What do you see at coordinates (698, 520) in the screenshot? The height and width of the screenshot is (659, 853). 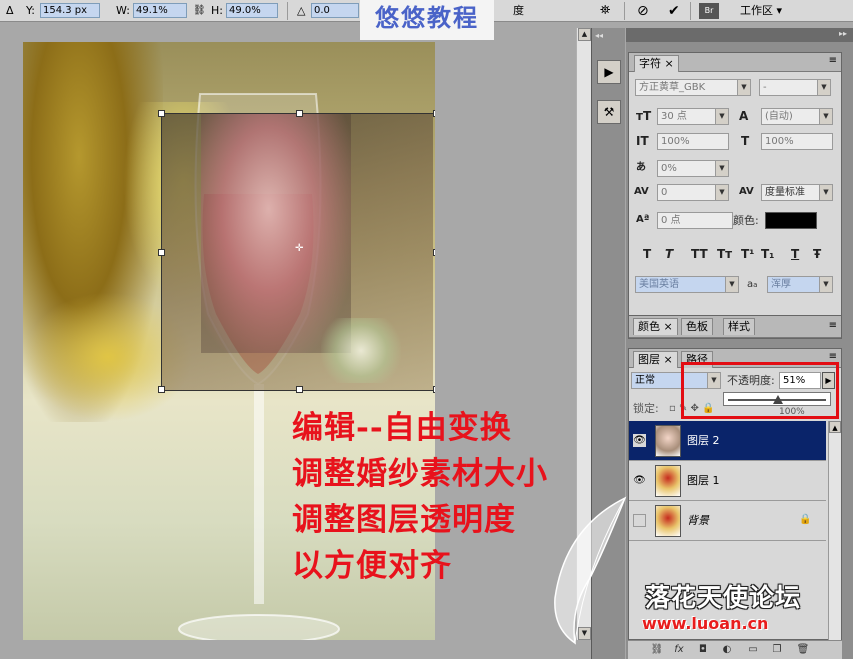 I see `layer-name: 背景` at bounding box center [698, 520].